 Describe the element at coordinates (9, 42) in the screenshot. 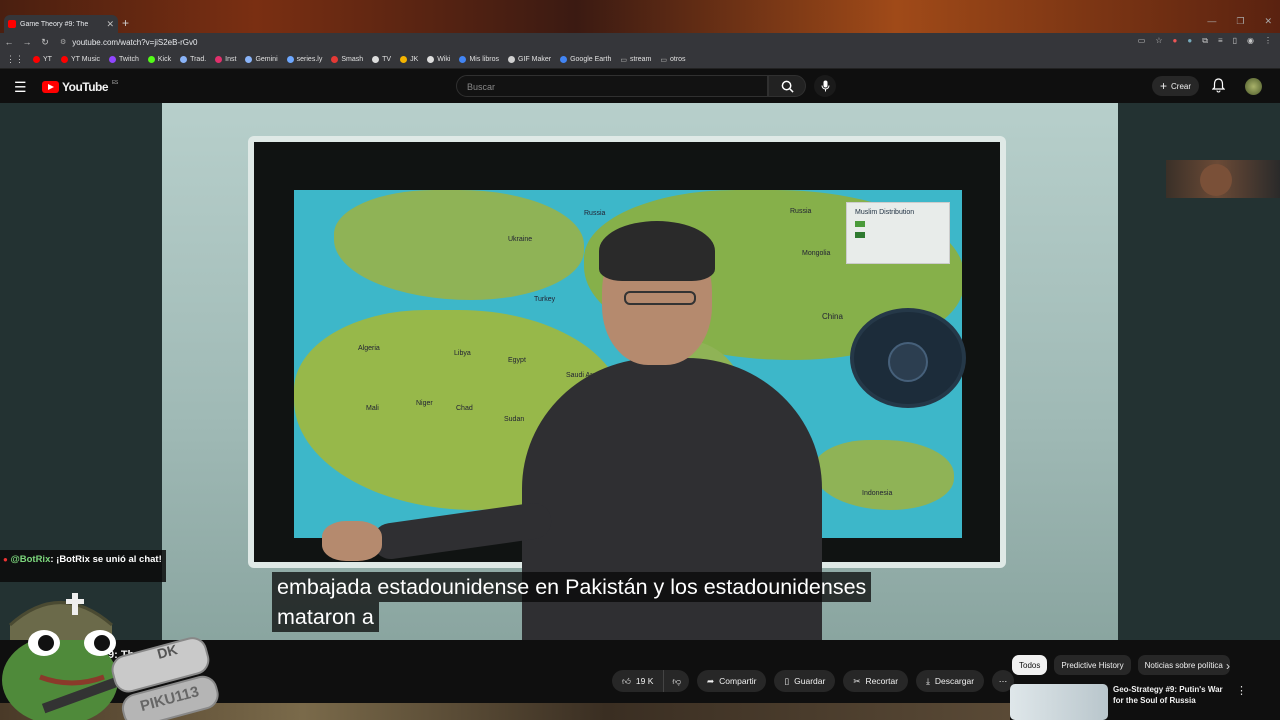

I see `back-icon: ←` at that location.